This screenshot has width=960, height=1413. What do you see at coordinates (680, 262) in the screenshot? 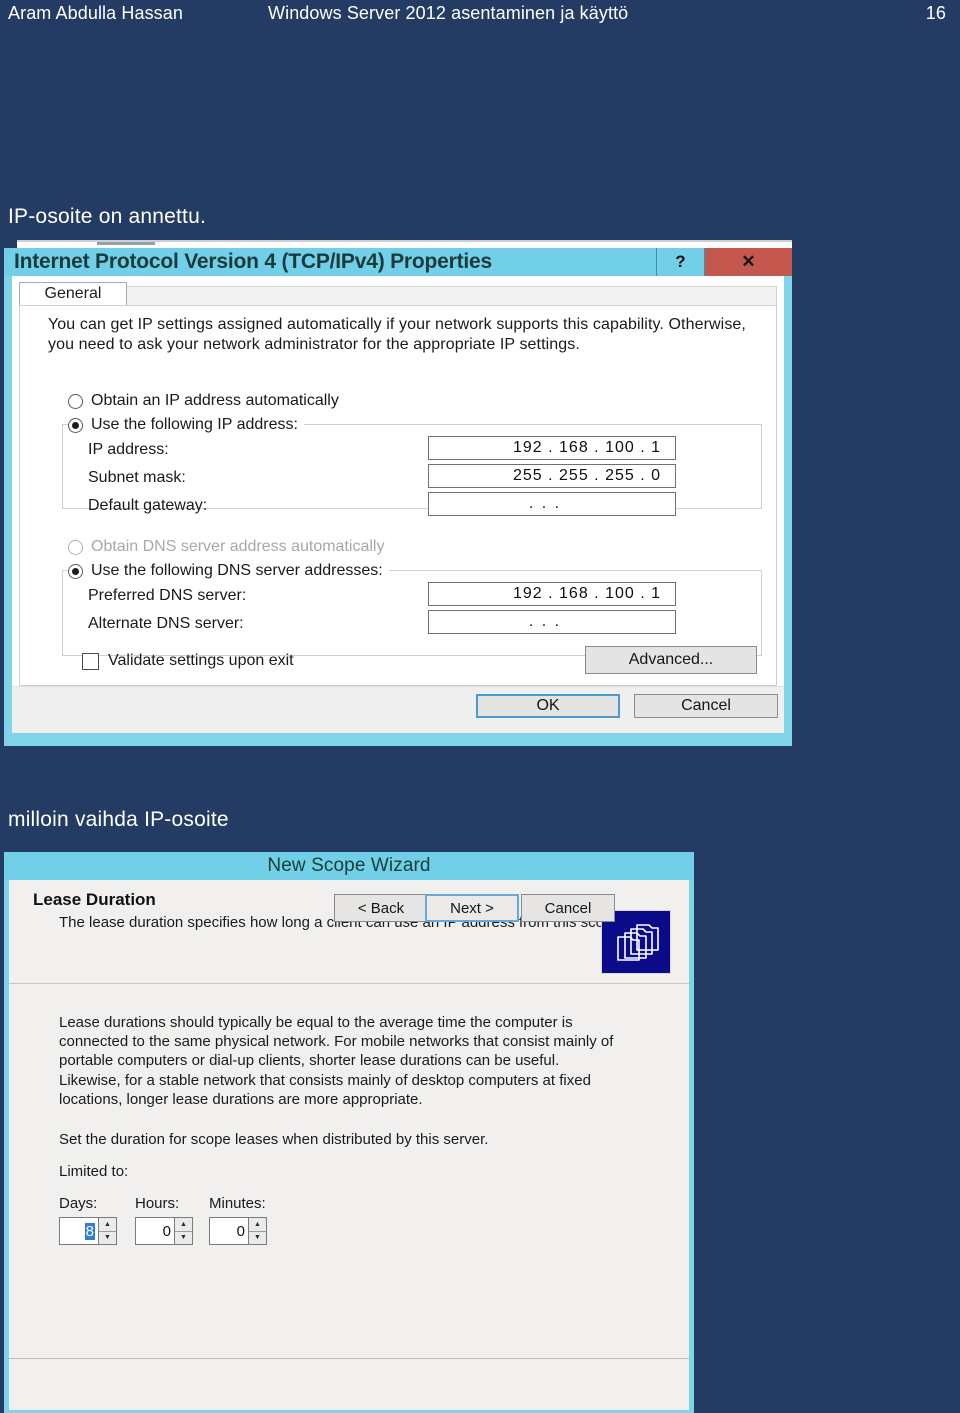
I see `help-icon: ?` at bounding box center [680, 262].